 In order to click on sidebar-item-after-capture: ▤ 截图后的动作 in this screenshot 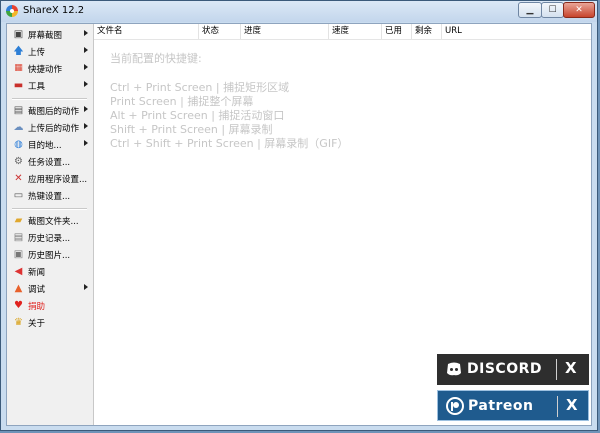, I will do `click(50, 111)`.